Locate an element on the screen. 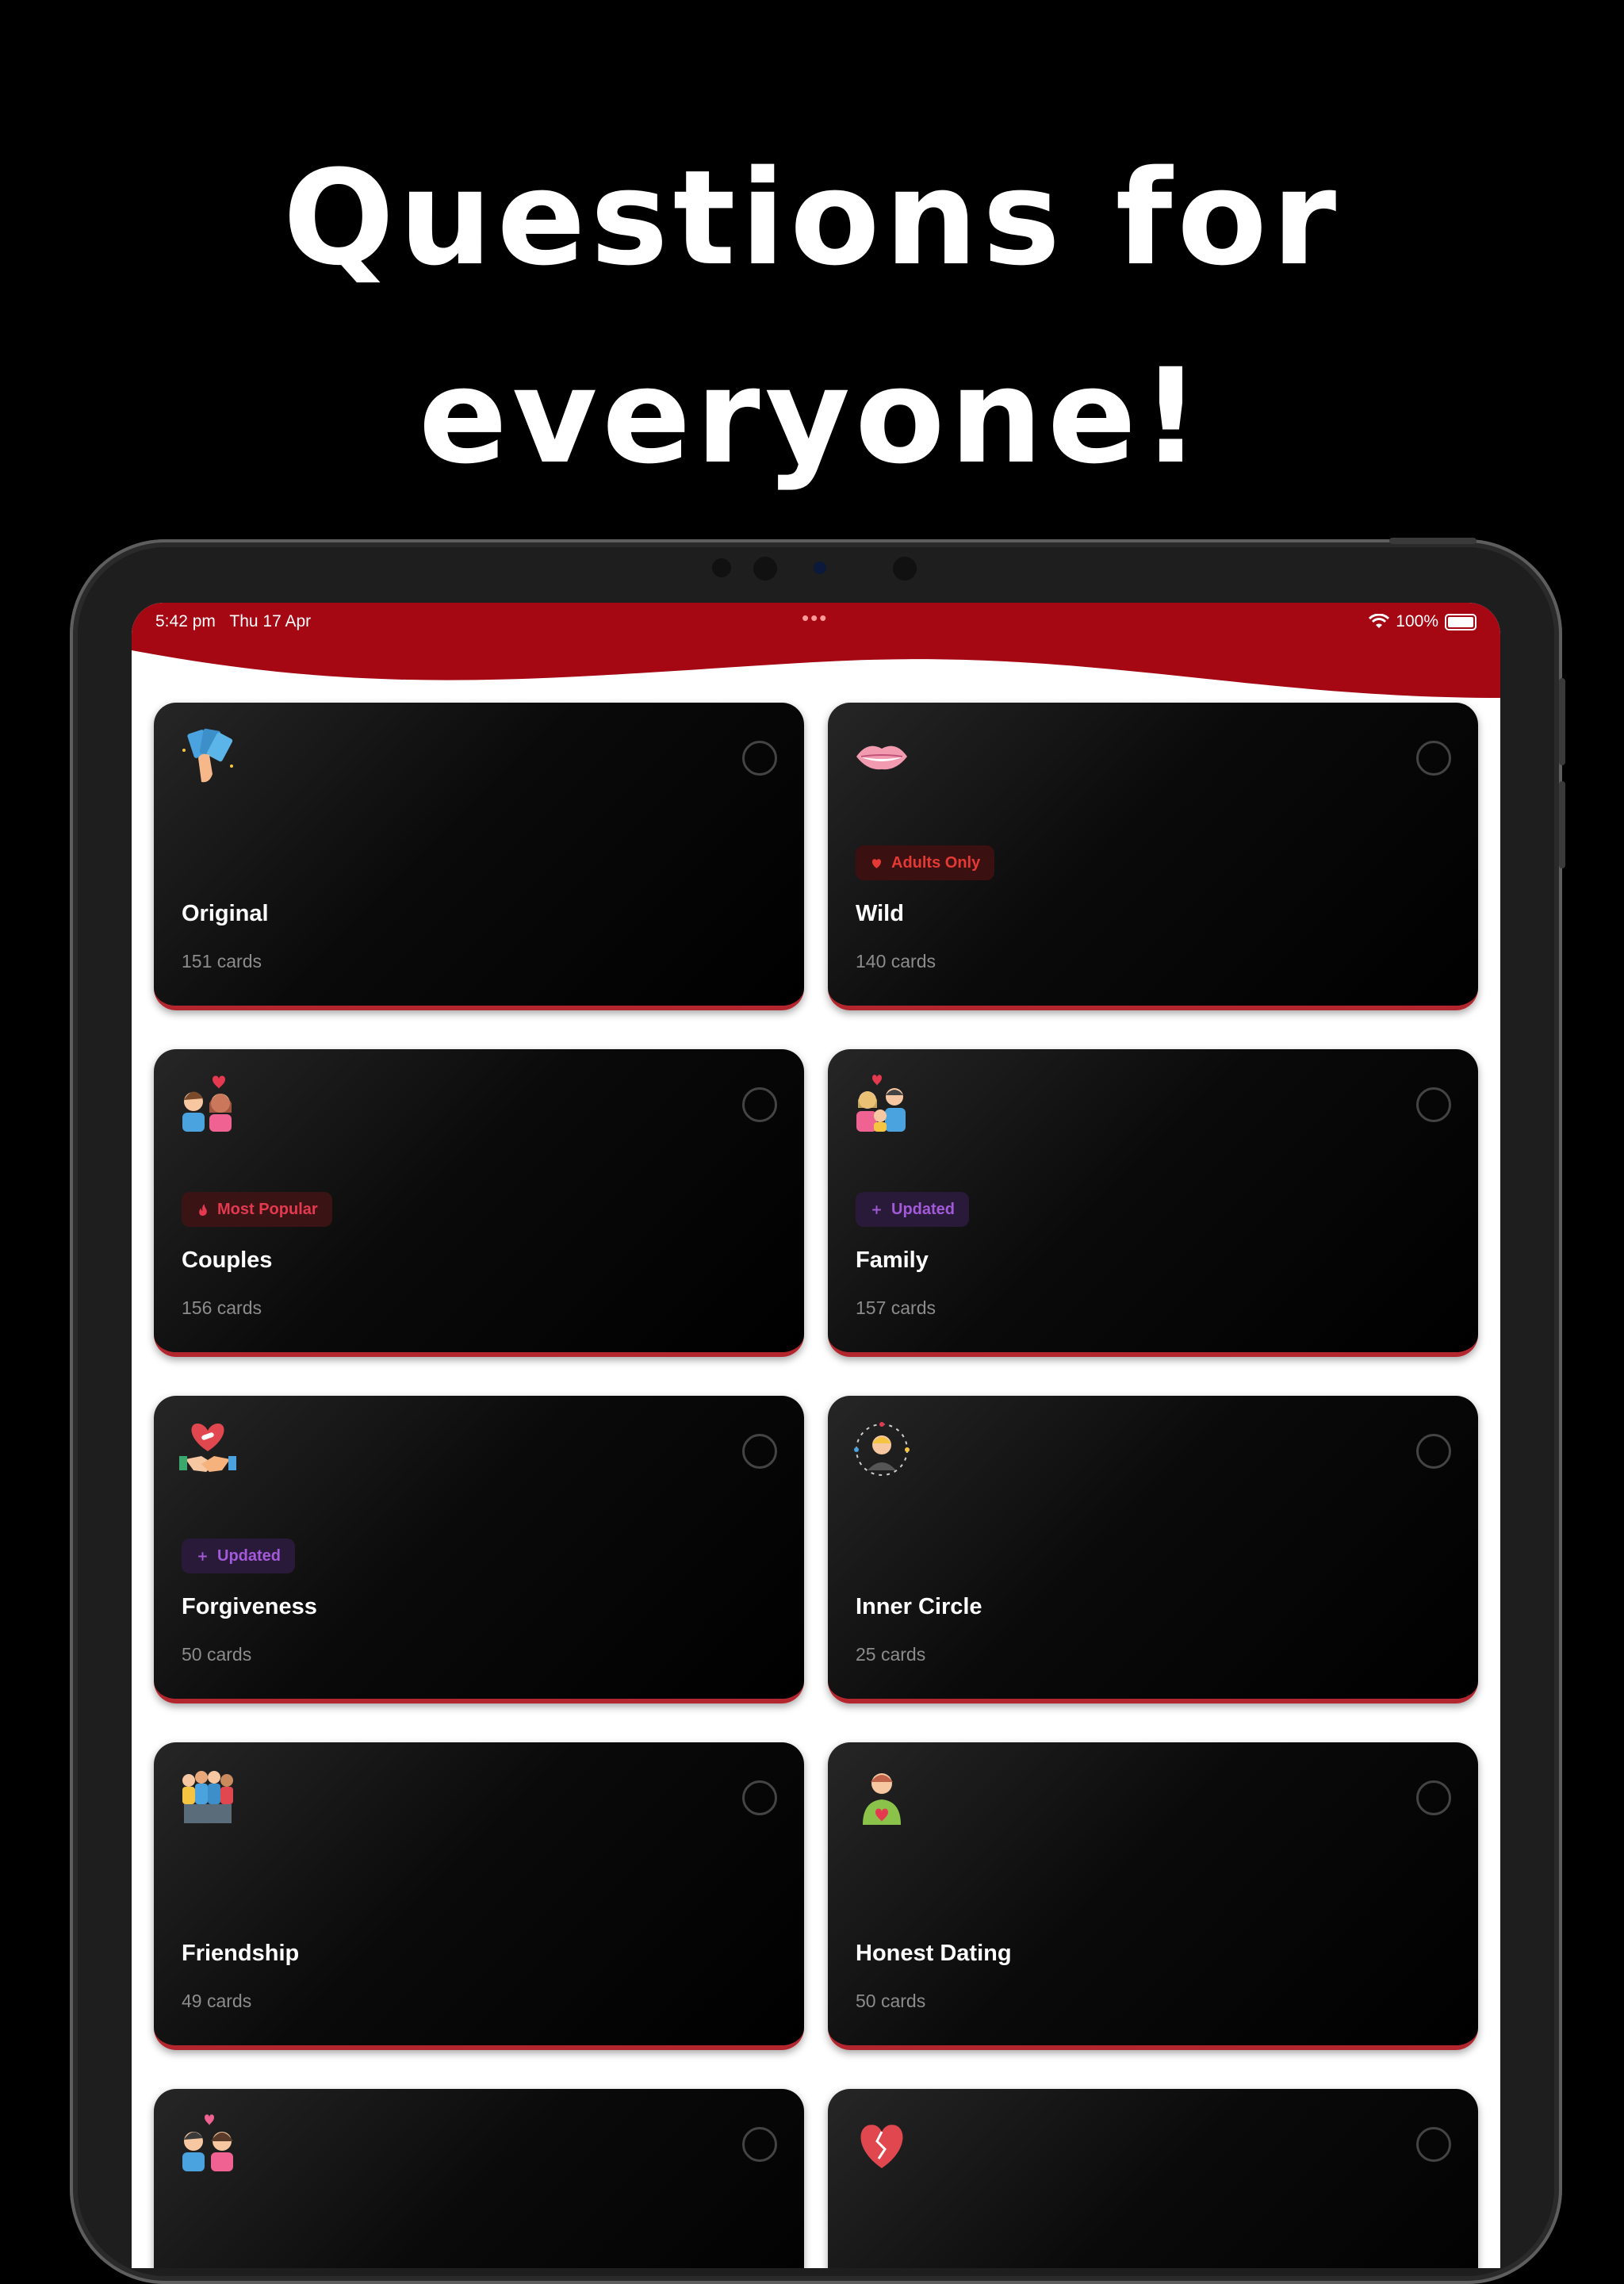 The width and height of the screenshot is (1624, 2284). badge-label: Adults Only is located at coordinates (936, 862).